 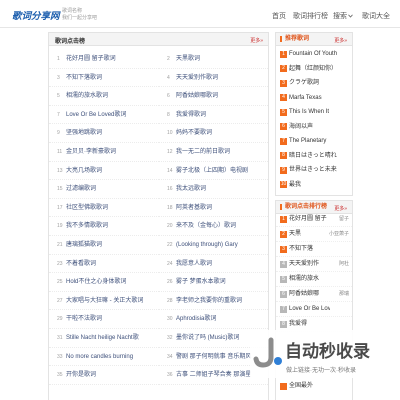 I want to click on list-item: 19 我不多情歌歌词, so click(x=104, y=226).